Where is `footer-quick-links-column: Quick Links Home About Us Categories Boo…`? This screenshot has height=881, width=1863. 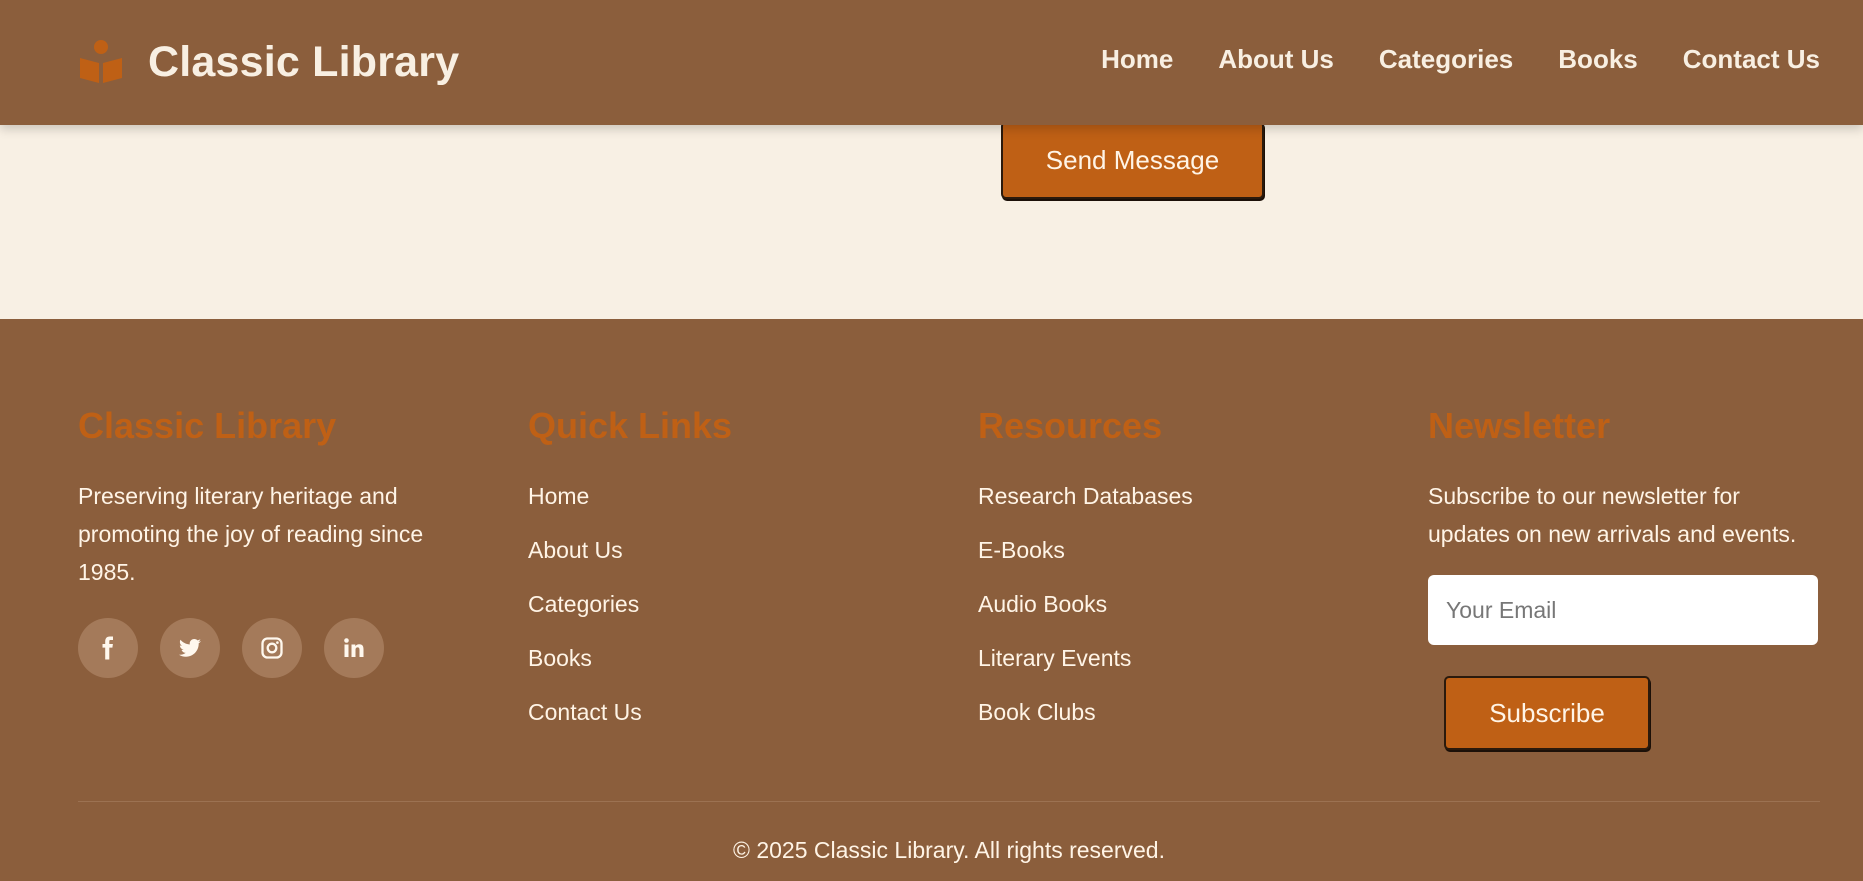 footer-quick-links-column: Quick Links Home About Us Categories Boo… is located at coordinates (728, 573).